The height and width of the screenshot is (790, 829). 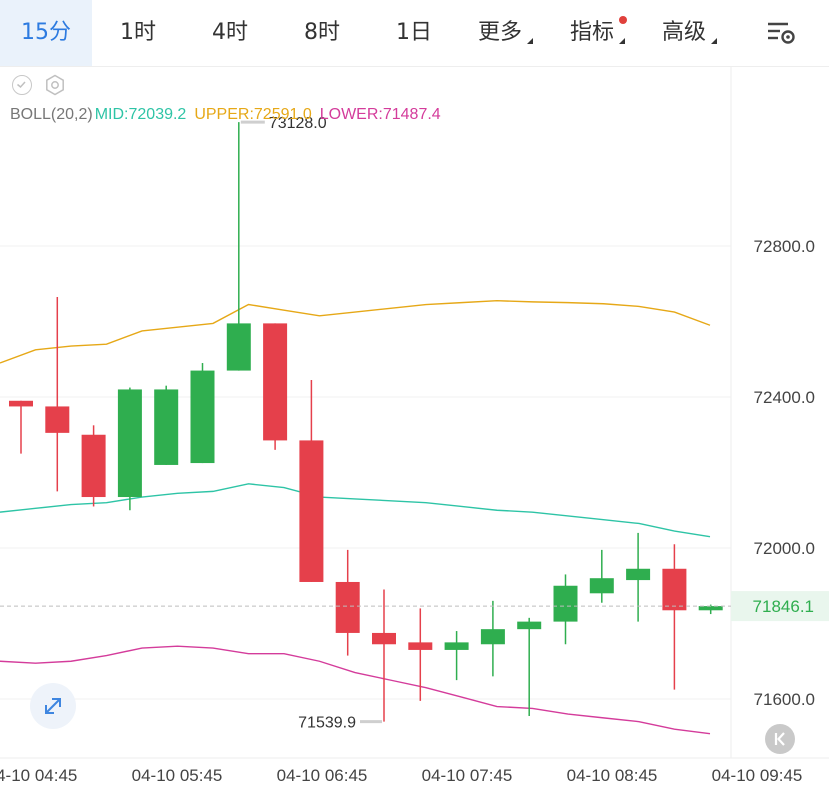 What do you see at coordinates (55, 85) in the screenshot?
I see `gear-icon` at bounding box center [55, 85].